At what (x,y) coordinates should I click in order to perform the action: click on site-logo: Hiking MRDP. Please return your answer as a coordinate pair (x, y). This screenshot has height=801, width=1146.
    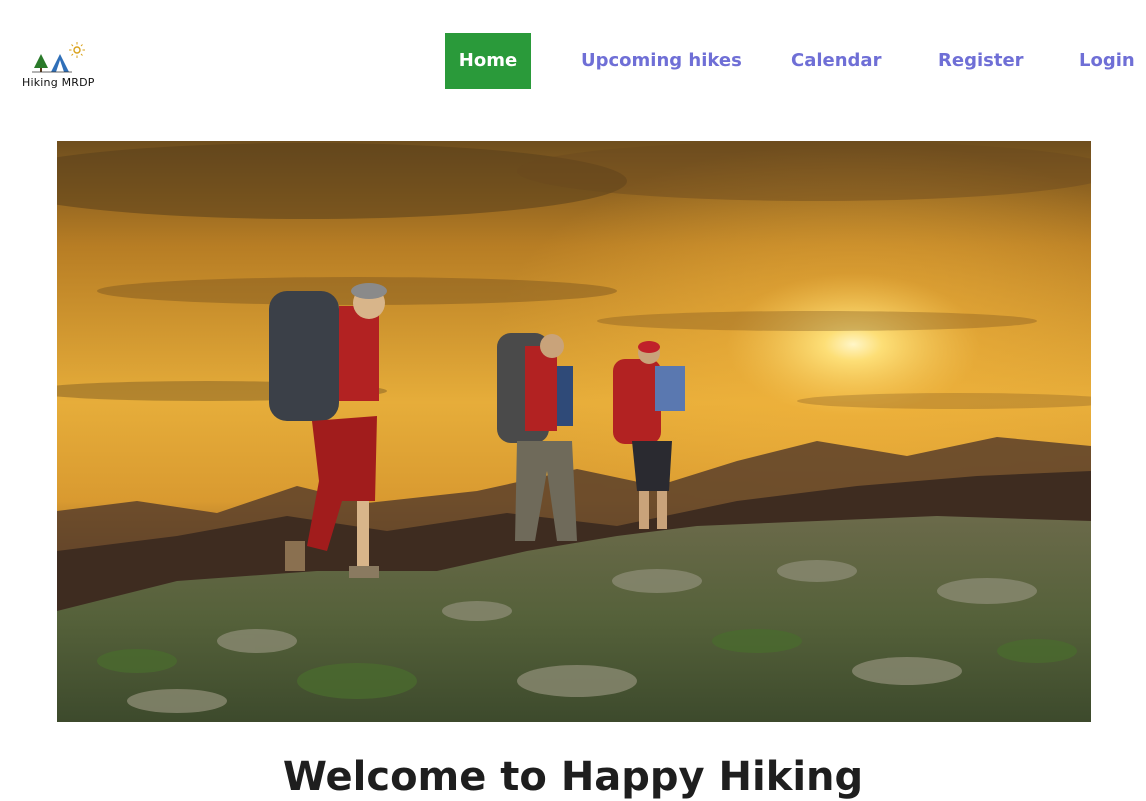
    Looking at the image, I should click on (57, 68).